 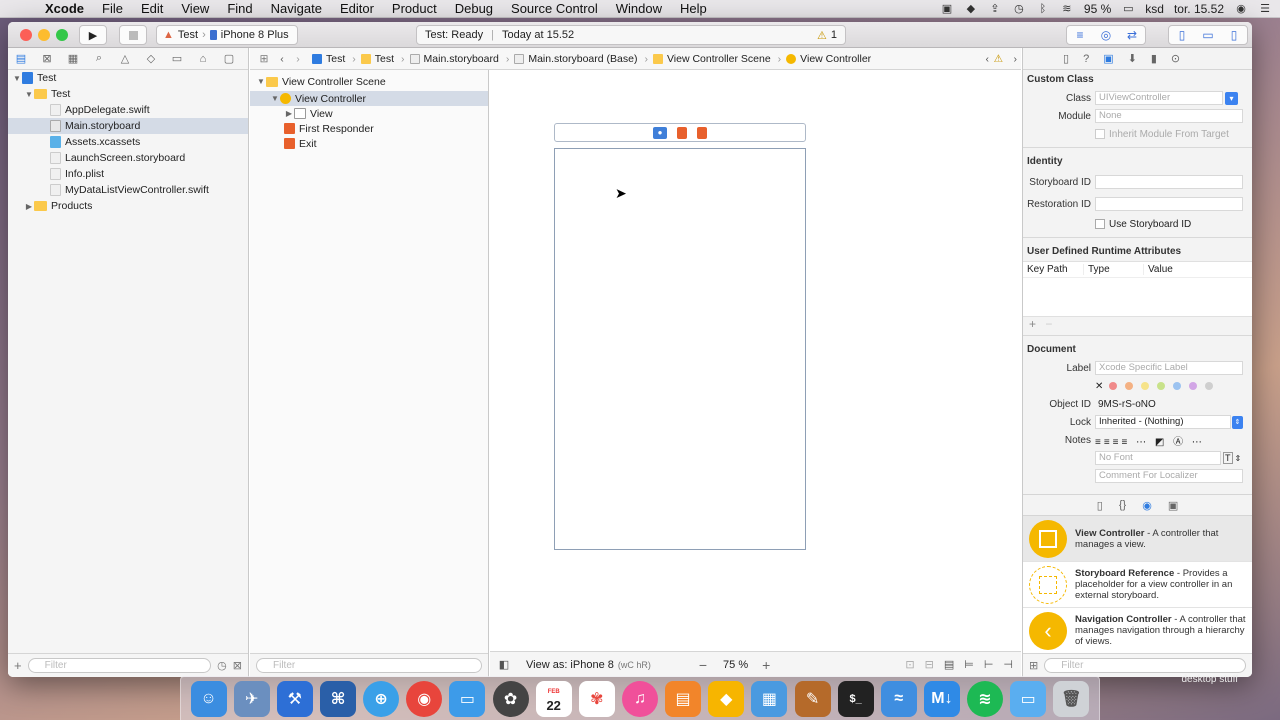 I want to click on exit-icon, so click(x=702, y=132).